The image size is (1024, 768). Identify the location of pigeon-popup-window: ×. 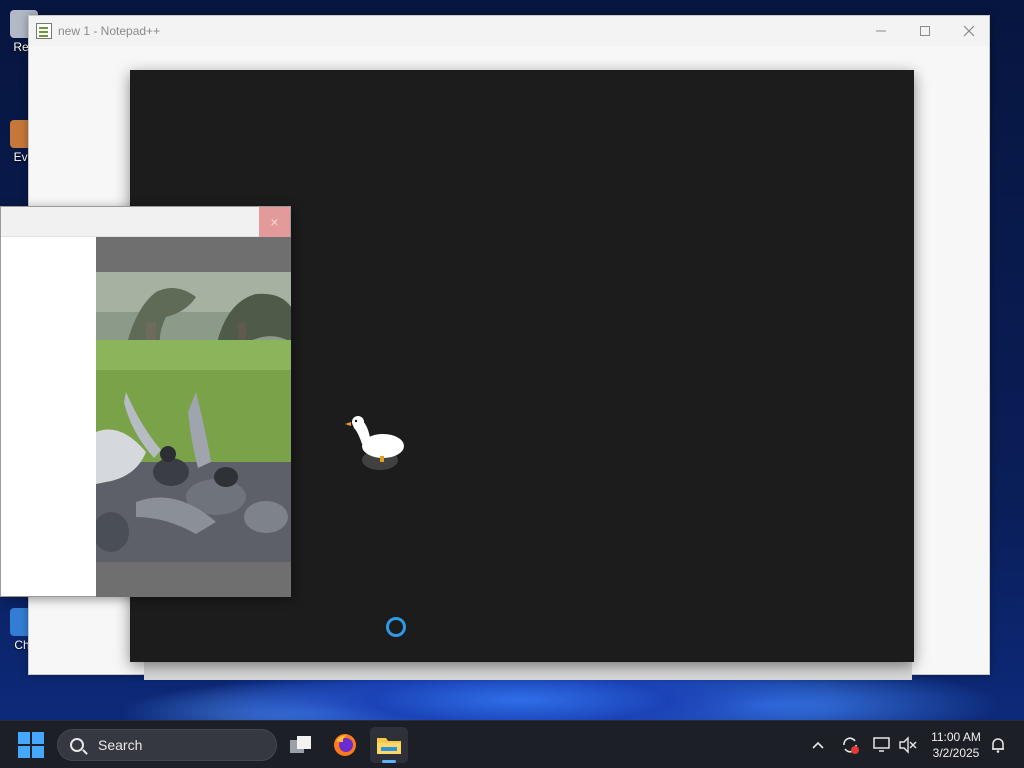
(145, 401).